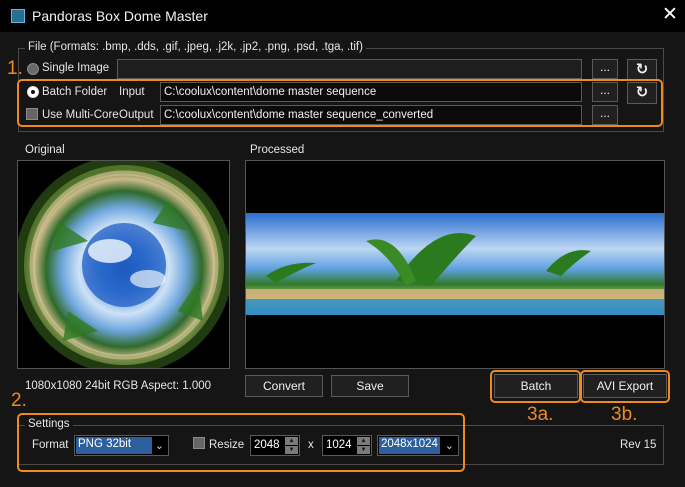  I want to click on window-title: Pandoras Box Dome Master, so click(120, 16).